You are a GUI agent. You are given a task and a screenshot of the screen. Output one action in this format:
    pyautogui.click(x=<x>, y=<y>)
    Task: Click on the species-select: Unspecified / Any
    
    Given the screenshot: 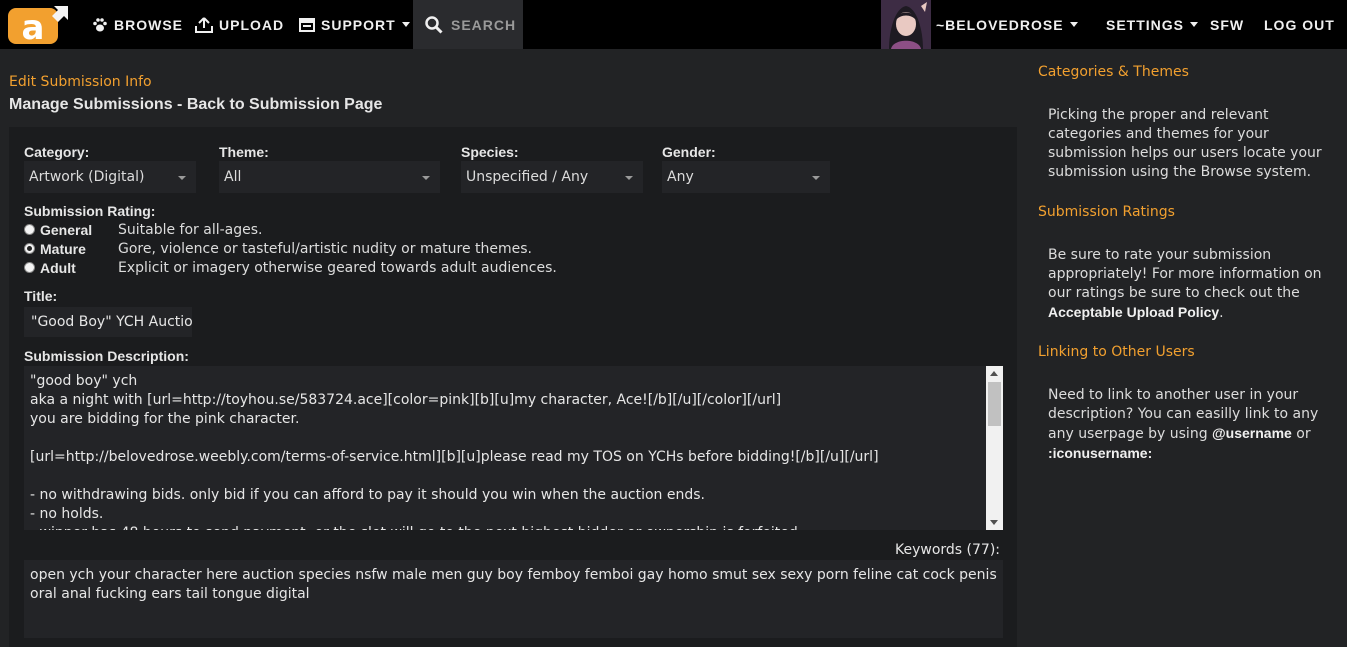 What is the action you would take?
    pyautogui.click(x=552, y=177)
    